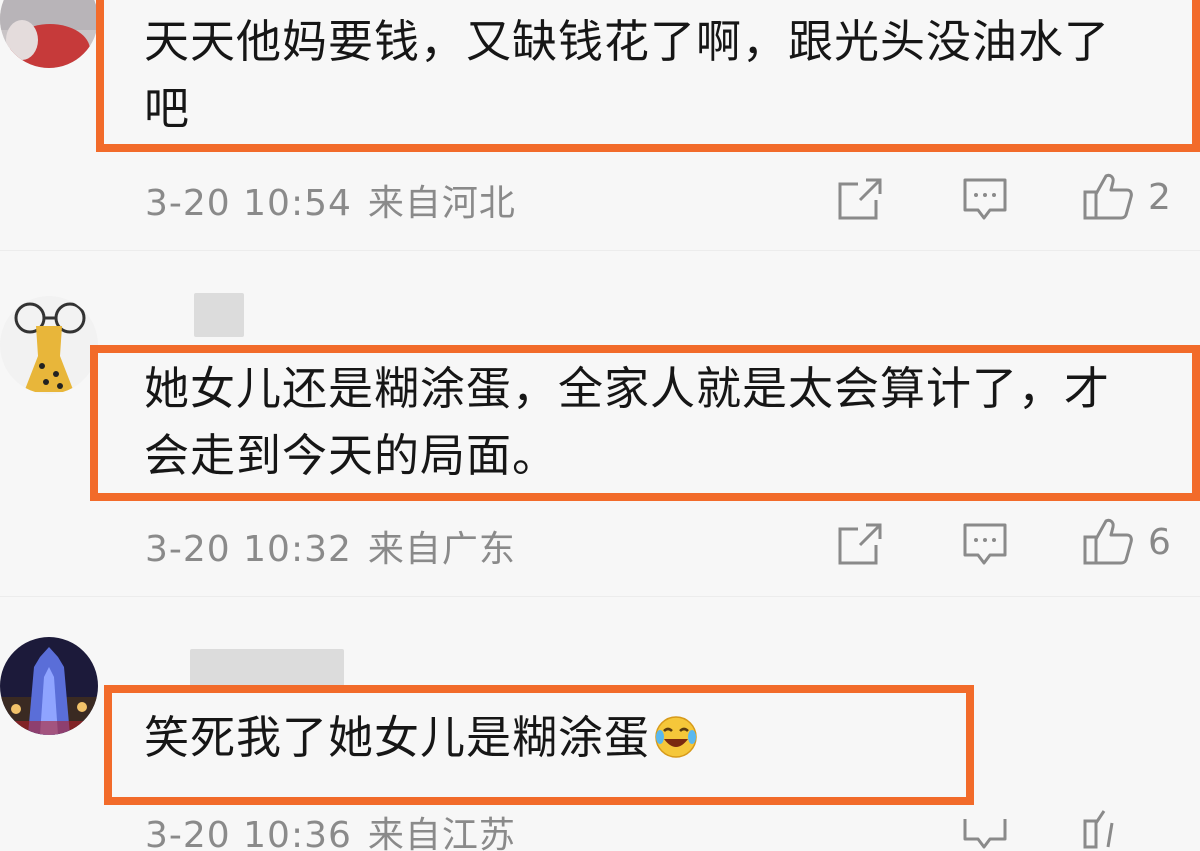  Describe the element at coordinates (248, 203) in the screenshot. I see `comment-time: 3-20 10:54` at that location.